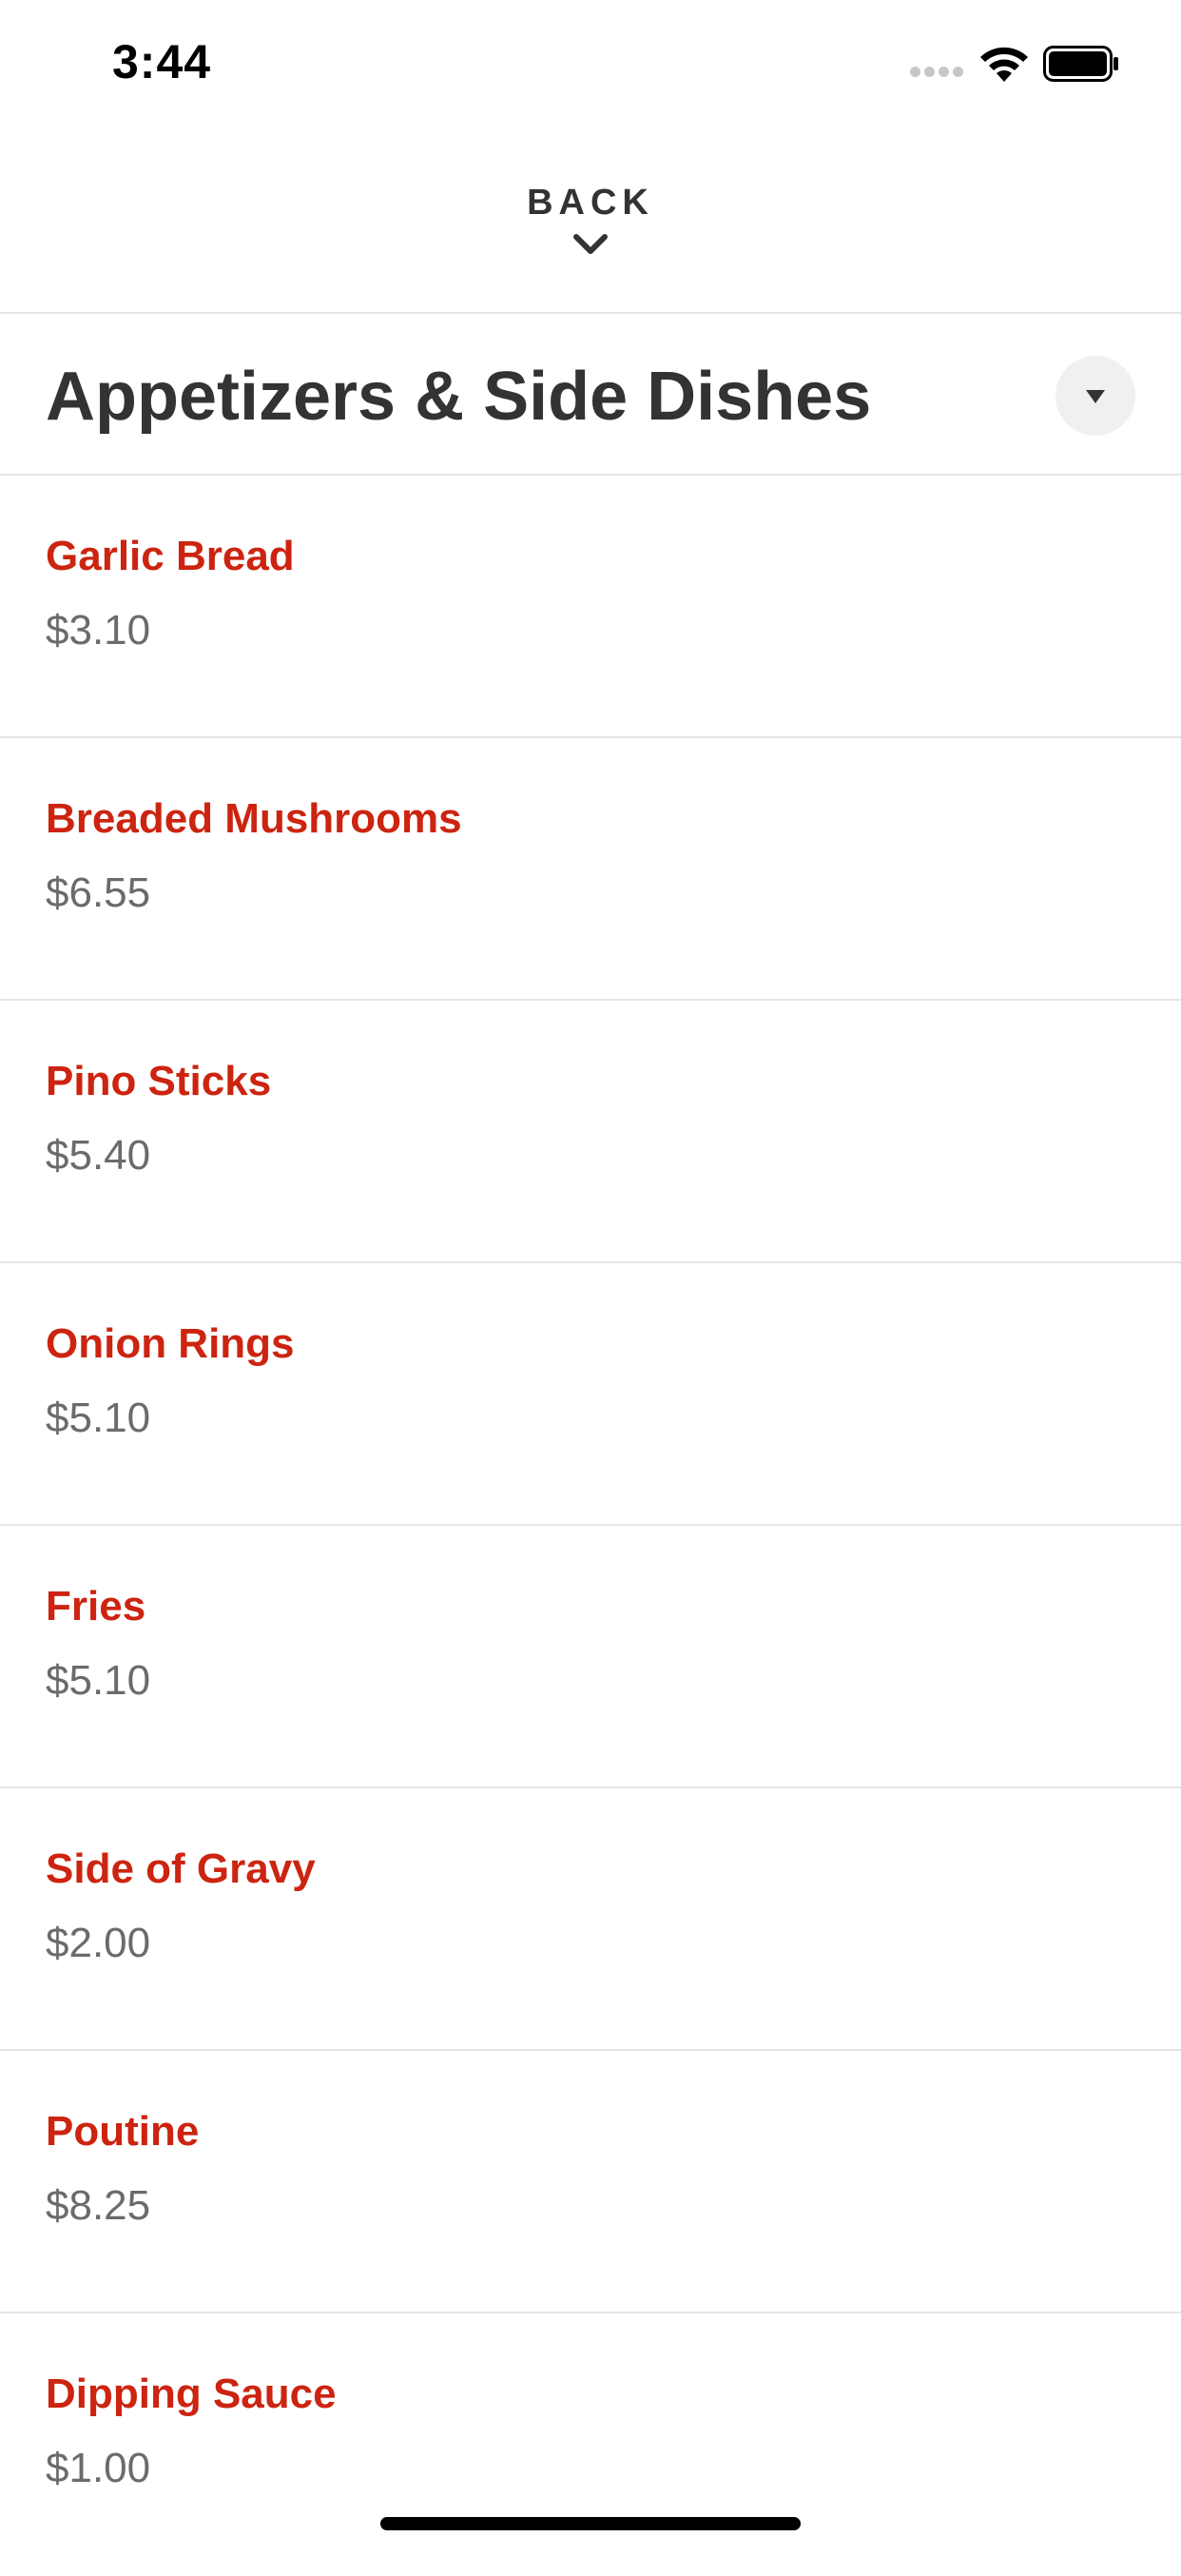 This screenshot has height=2576, width=1181. Describe the element at coordinates (98, 2468) in the screenshot. I see `item-price: $1.00` at that location.